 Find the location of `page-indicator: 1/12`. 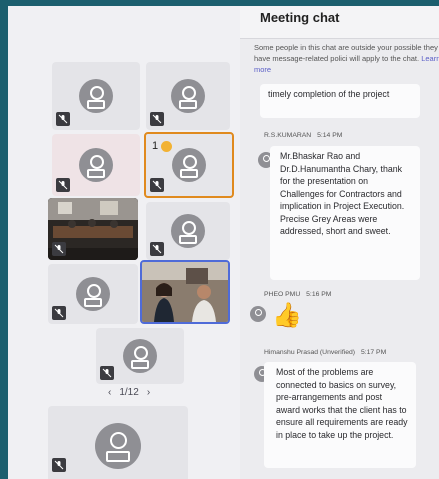

page-indicator: 1/12 is located at coordinates (129, 392).